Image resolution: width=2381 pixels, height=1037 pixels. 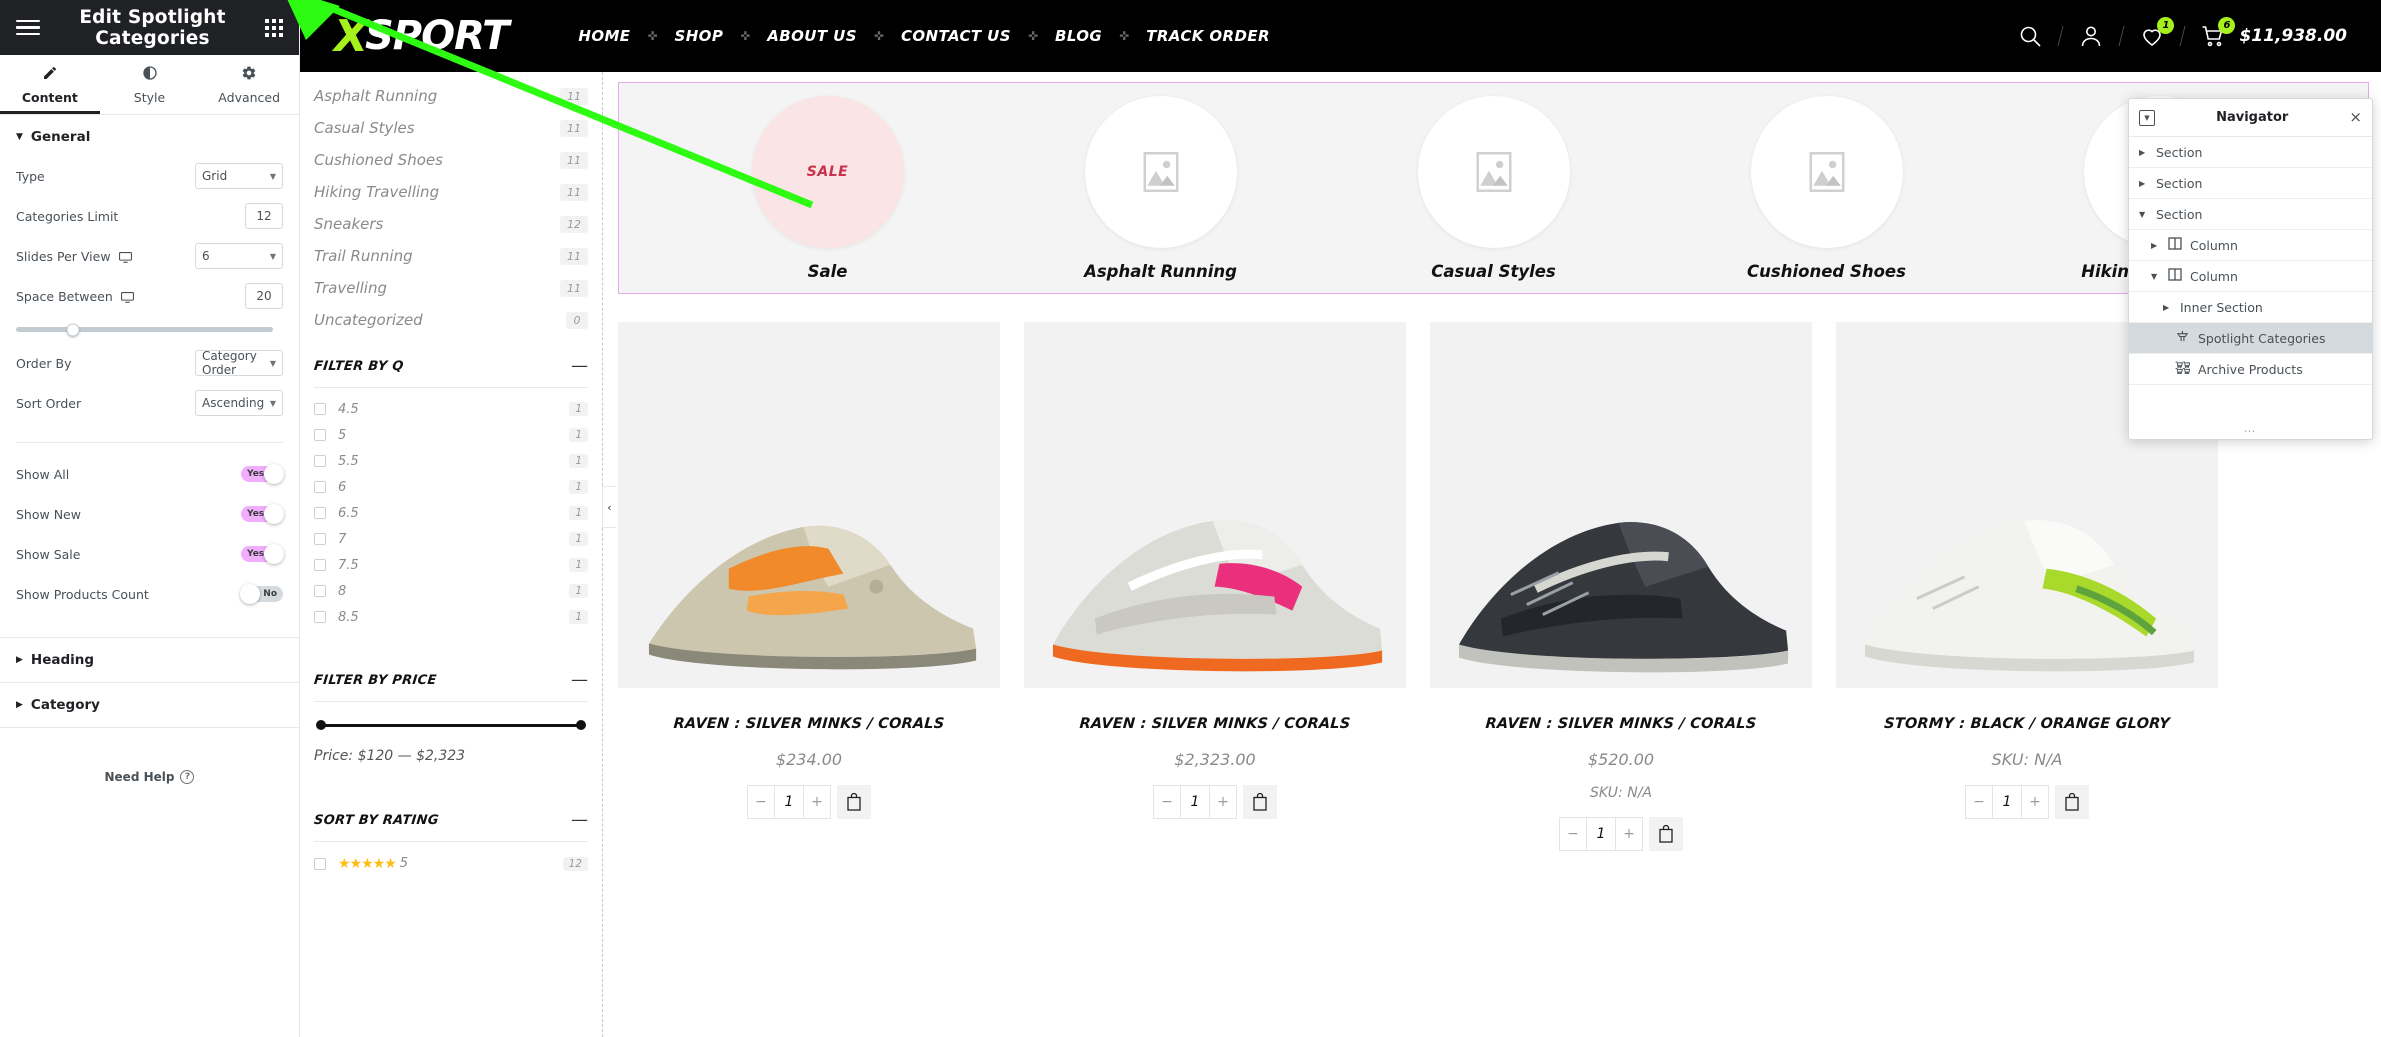 What do you see at coordinates (451, 256) in the screenshot?
I see `category-row: Trail Running 11` at bounding box center [451, 256].